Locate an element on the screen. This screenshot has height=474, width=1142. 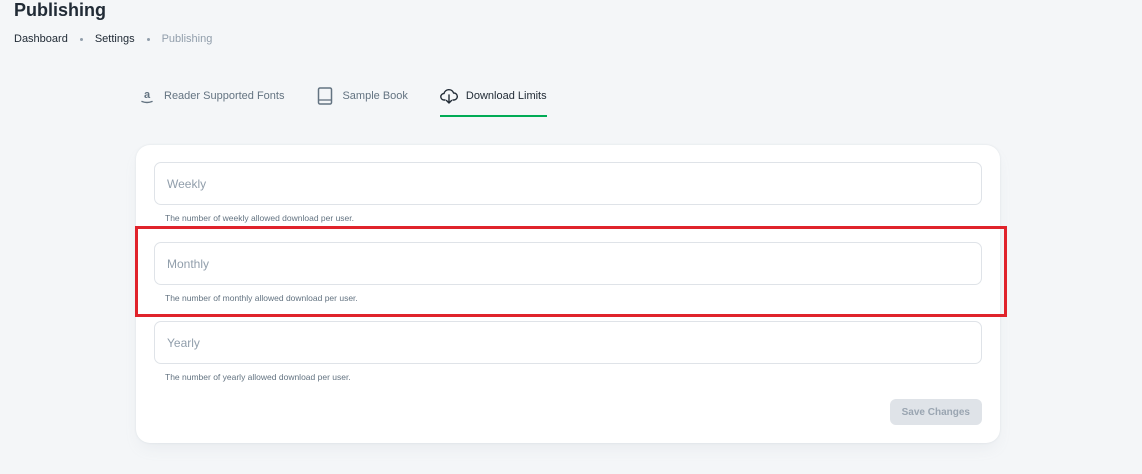
monthly-input is located at coordinates (568, 263).